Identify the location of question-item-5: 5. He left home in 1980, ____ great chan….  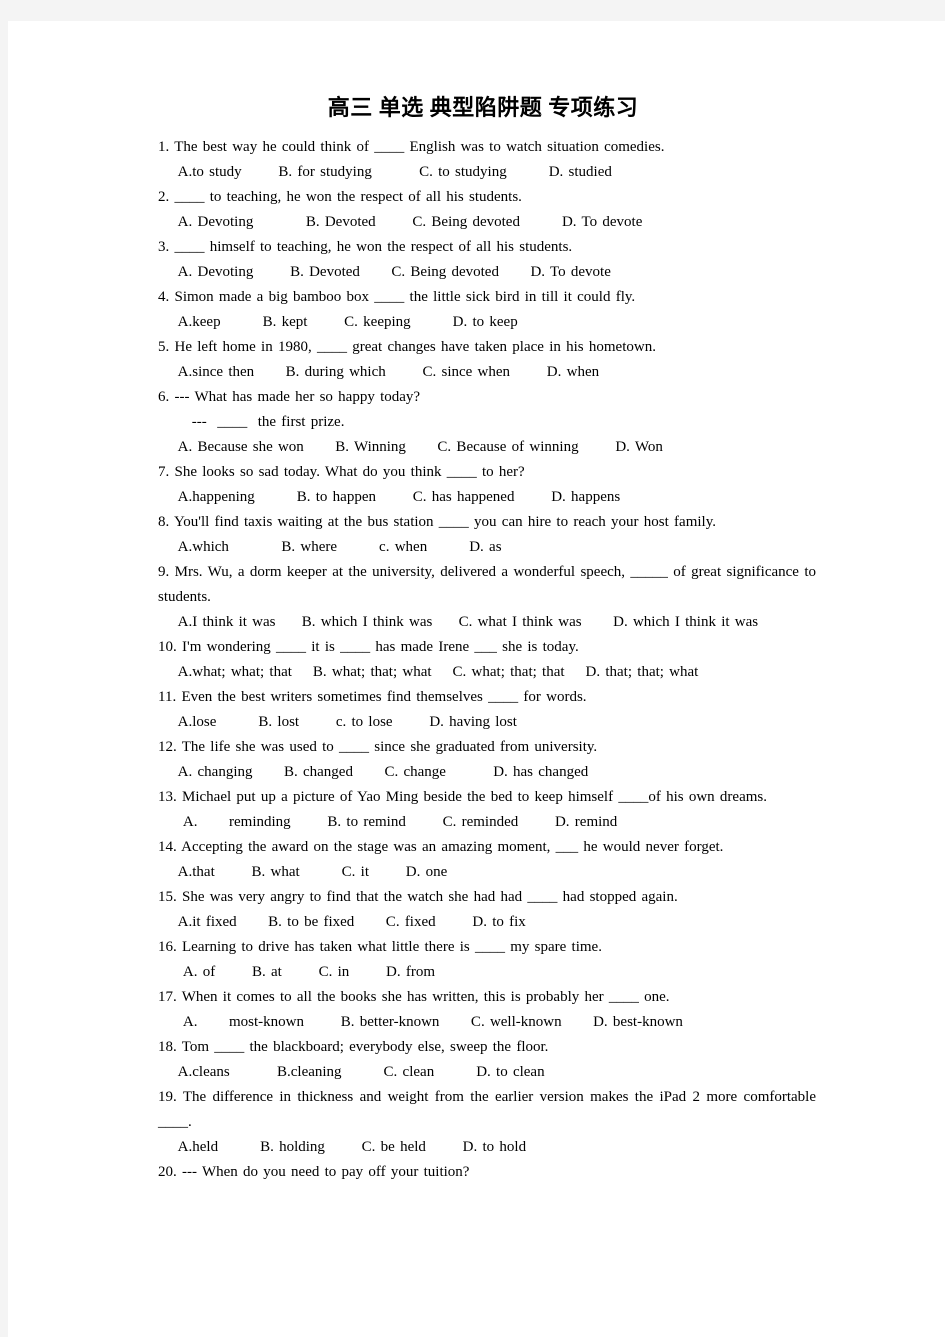
(483, 360).